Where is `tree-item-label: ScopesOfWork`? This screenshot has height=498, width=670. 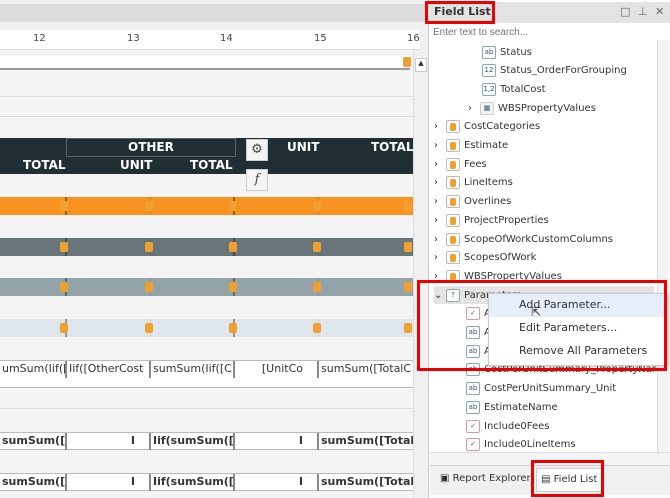 tree-item-label: ScopesOfWork is located at coordinates (500, 258).